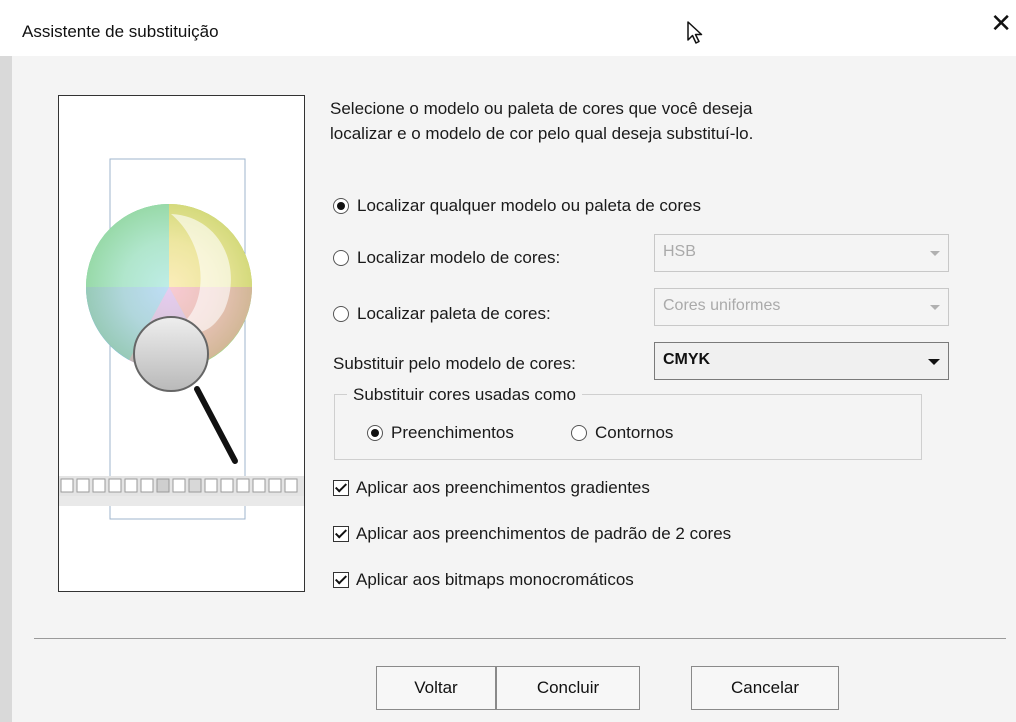 This screenshot has width=1016, height=722. I want to click on back-button: Voltar, so click(436, 688).